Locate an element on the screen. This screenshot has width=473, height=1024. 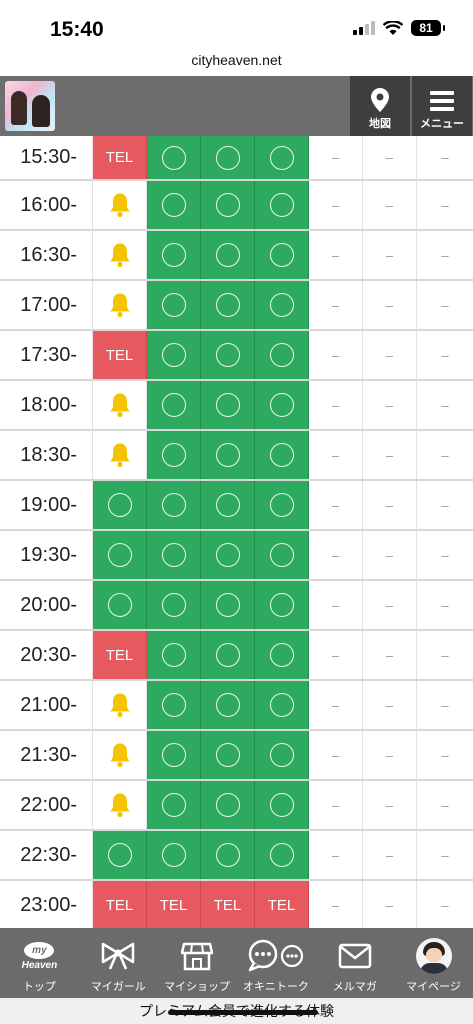
shop-thumbnail is located at coordinates (30, 106).